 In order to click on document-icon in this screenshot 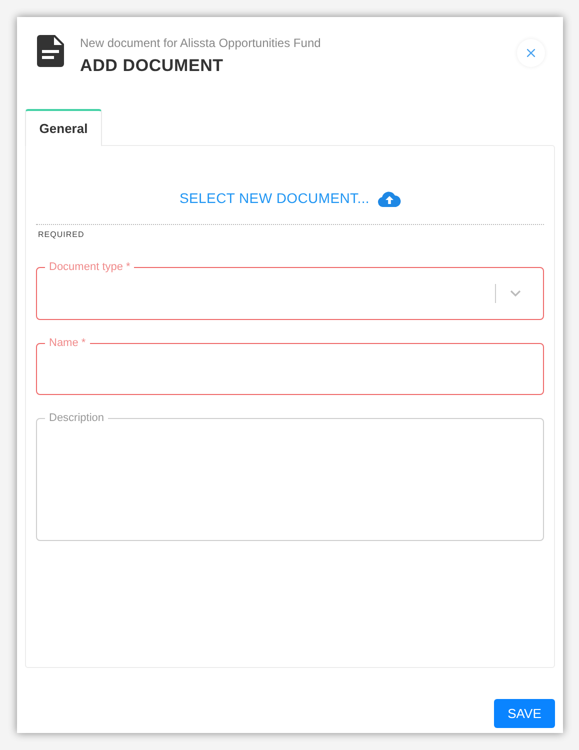, I will do `click(50, 51)`.